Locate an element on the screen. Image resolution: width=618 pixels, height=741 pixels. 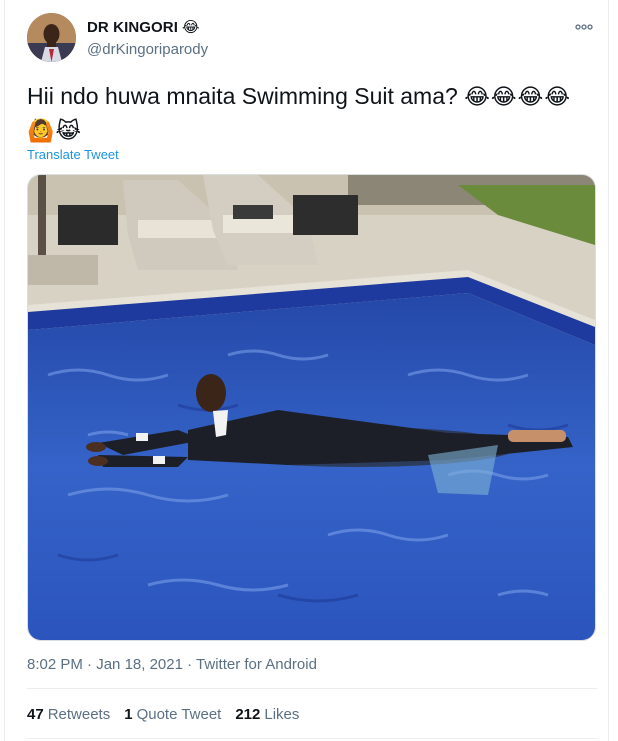
more-options-icon is located at coordinates (584, 27).